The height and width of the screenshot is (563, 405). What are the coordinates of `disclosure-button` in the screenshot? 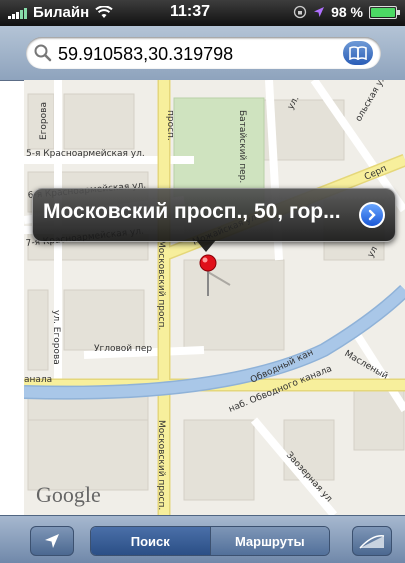 It's located at (372, 215).